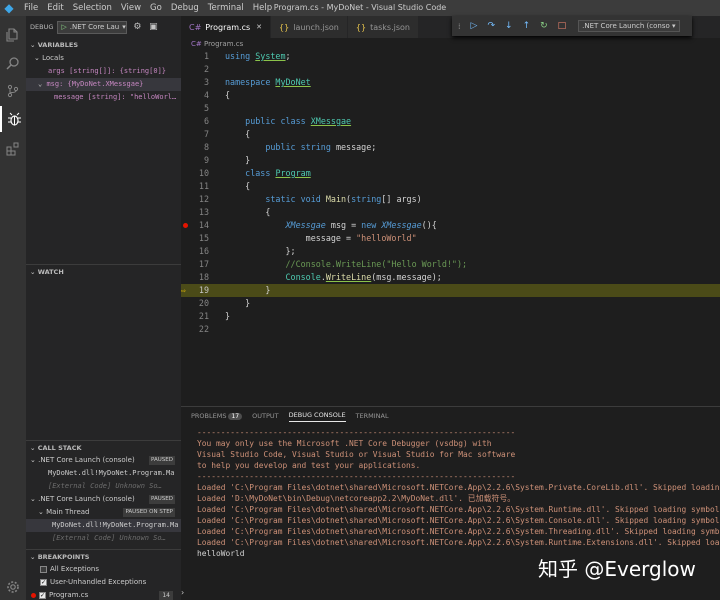  What do you see at coordinates (450, 277) in the screenshot?
I see `code-line: 18 Console.WriteLine(msg.message);` at bounding box center [450, 277].